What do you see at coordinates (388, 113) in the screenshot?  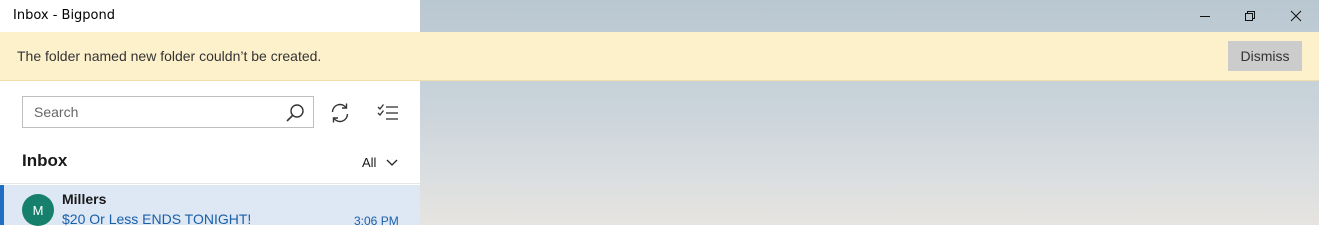 I see `selection-mode-icon` at bounding box center [388, 113].